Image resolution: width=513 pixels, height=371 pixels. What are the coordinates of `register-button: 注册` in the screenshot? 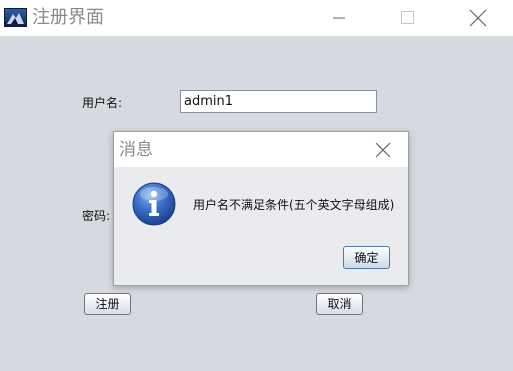 It's located at (107, 304).